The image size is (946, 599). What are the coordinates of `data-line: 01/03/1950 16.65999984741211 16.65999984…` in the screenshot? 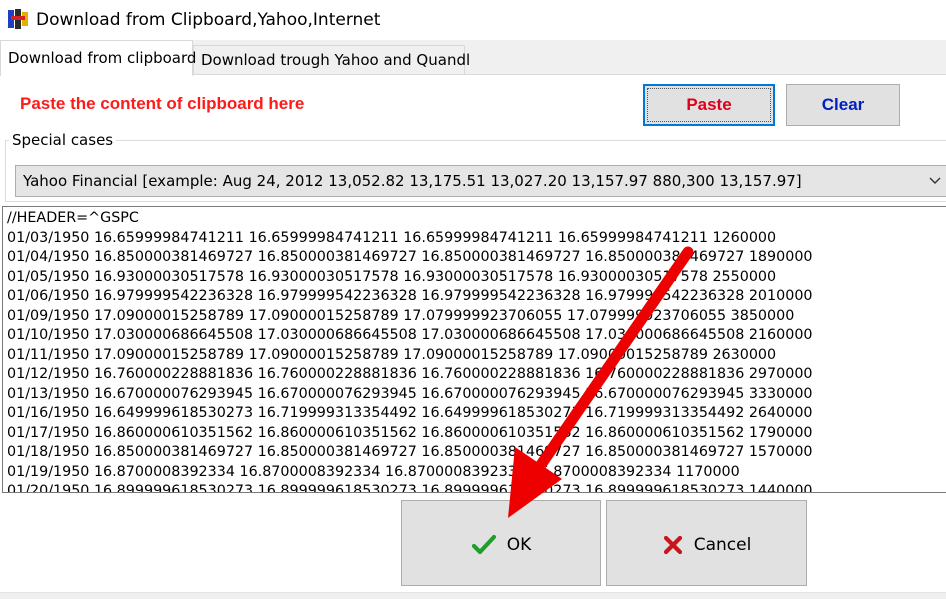 It's located at (392, 237).